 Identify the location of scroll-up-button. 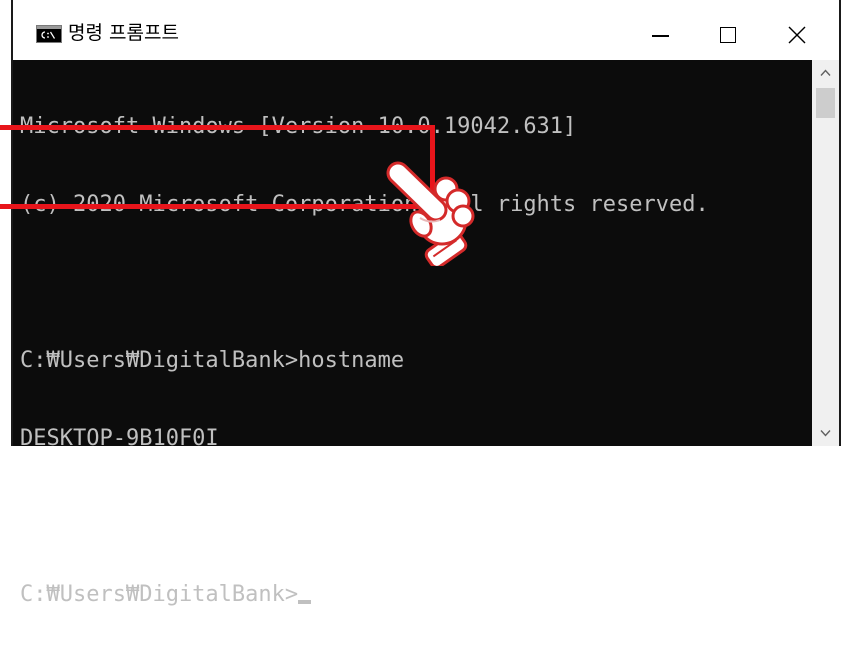
(825, 73).